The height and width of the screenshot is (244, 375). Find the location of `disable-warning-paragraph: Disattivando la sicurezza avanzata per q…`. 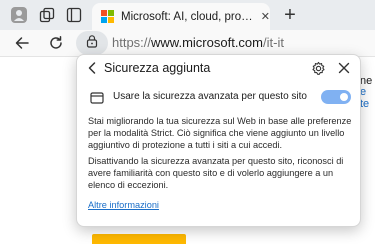

disable-warning-paragraph: Disattivando la sicurezza avanzata per q… is located at coordinates (216, 173).